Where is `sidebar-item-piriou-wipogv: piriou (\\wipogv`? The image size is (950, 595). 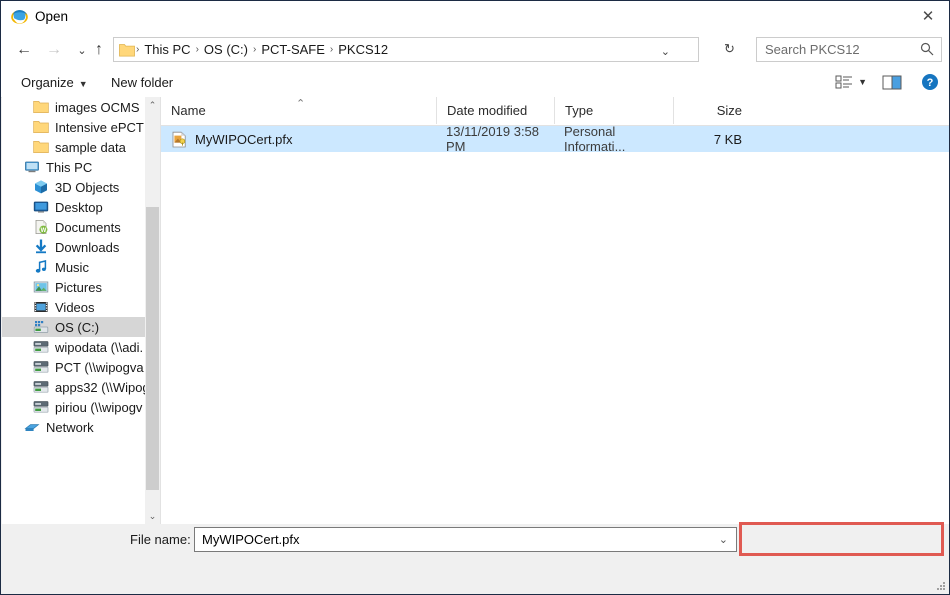 sidebar-item-piriou-wipogv: piriou (\\wipogv is located at coordinates (81, 407).